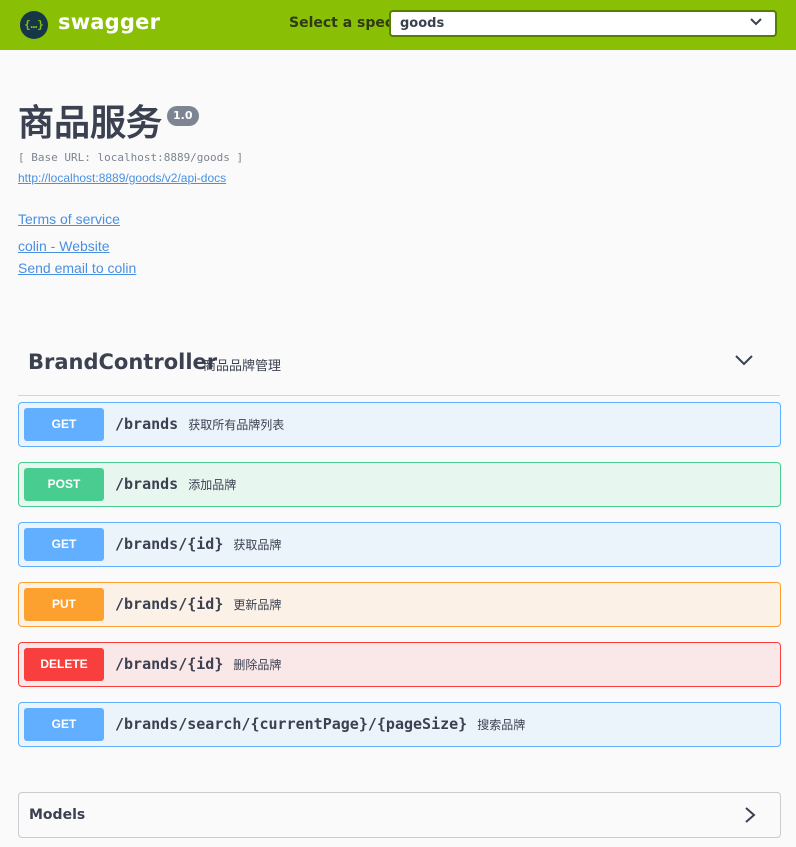  I want to click on operation-get-brands: GET /brands 获取所有品牌列表, so click(399, 424).